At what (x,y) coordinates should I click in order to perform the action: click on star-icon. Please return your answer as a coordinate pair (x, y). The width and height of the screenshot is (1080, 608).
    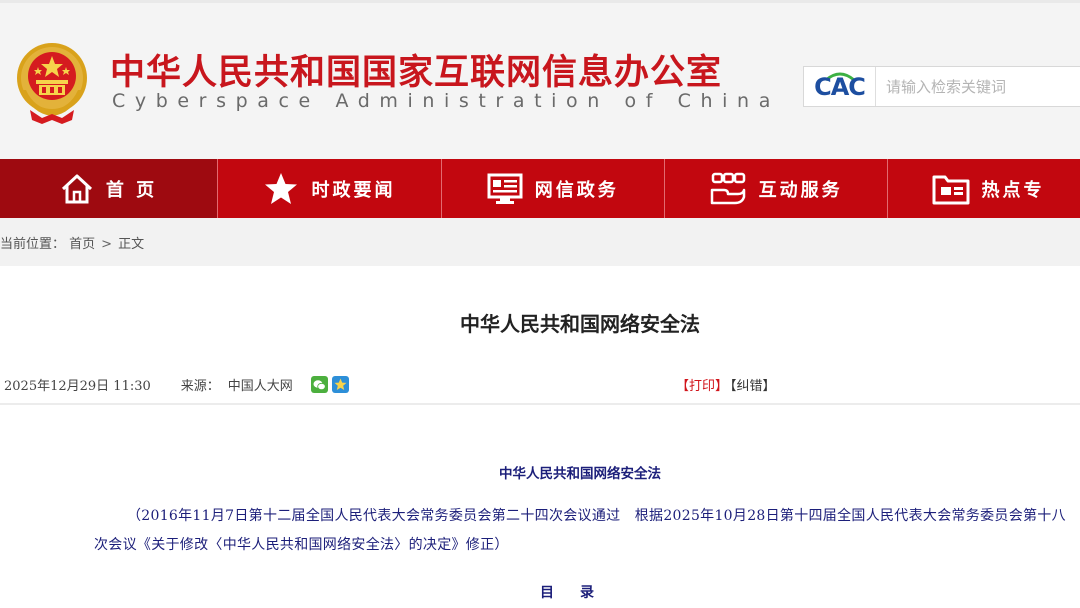
    Looking at the image, I should click on (281, 188).